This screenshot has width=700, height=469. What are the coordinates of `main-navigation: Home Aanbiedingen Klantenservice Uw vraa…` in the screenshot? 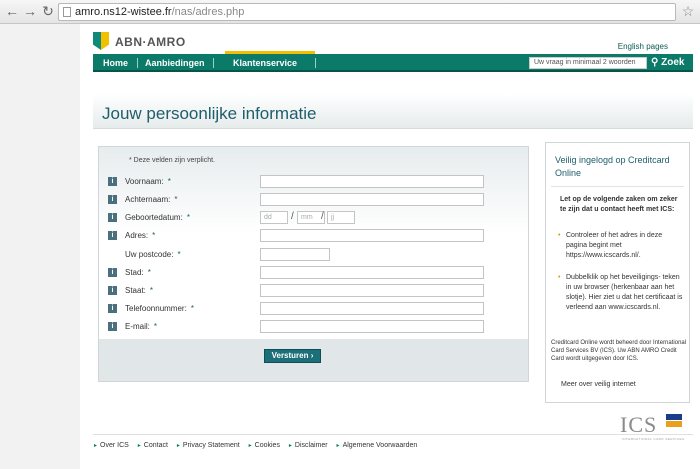 It's located at (393, 61).